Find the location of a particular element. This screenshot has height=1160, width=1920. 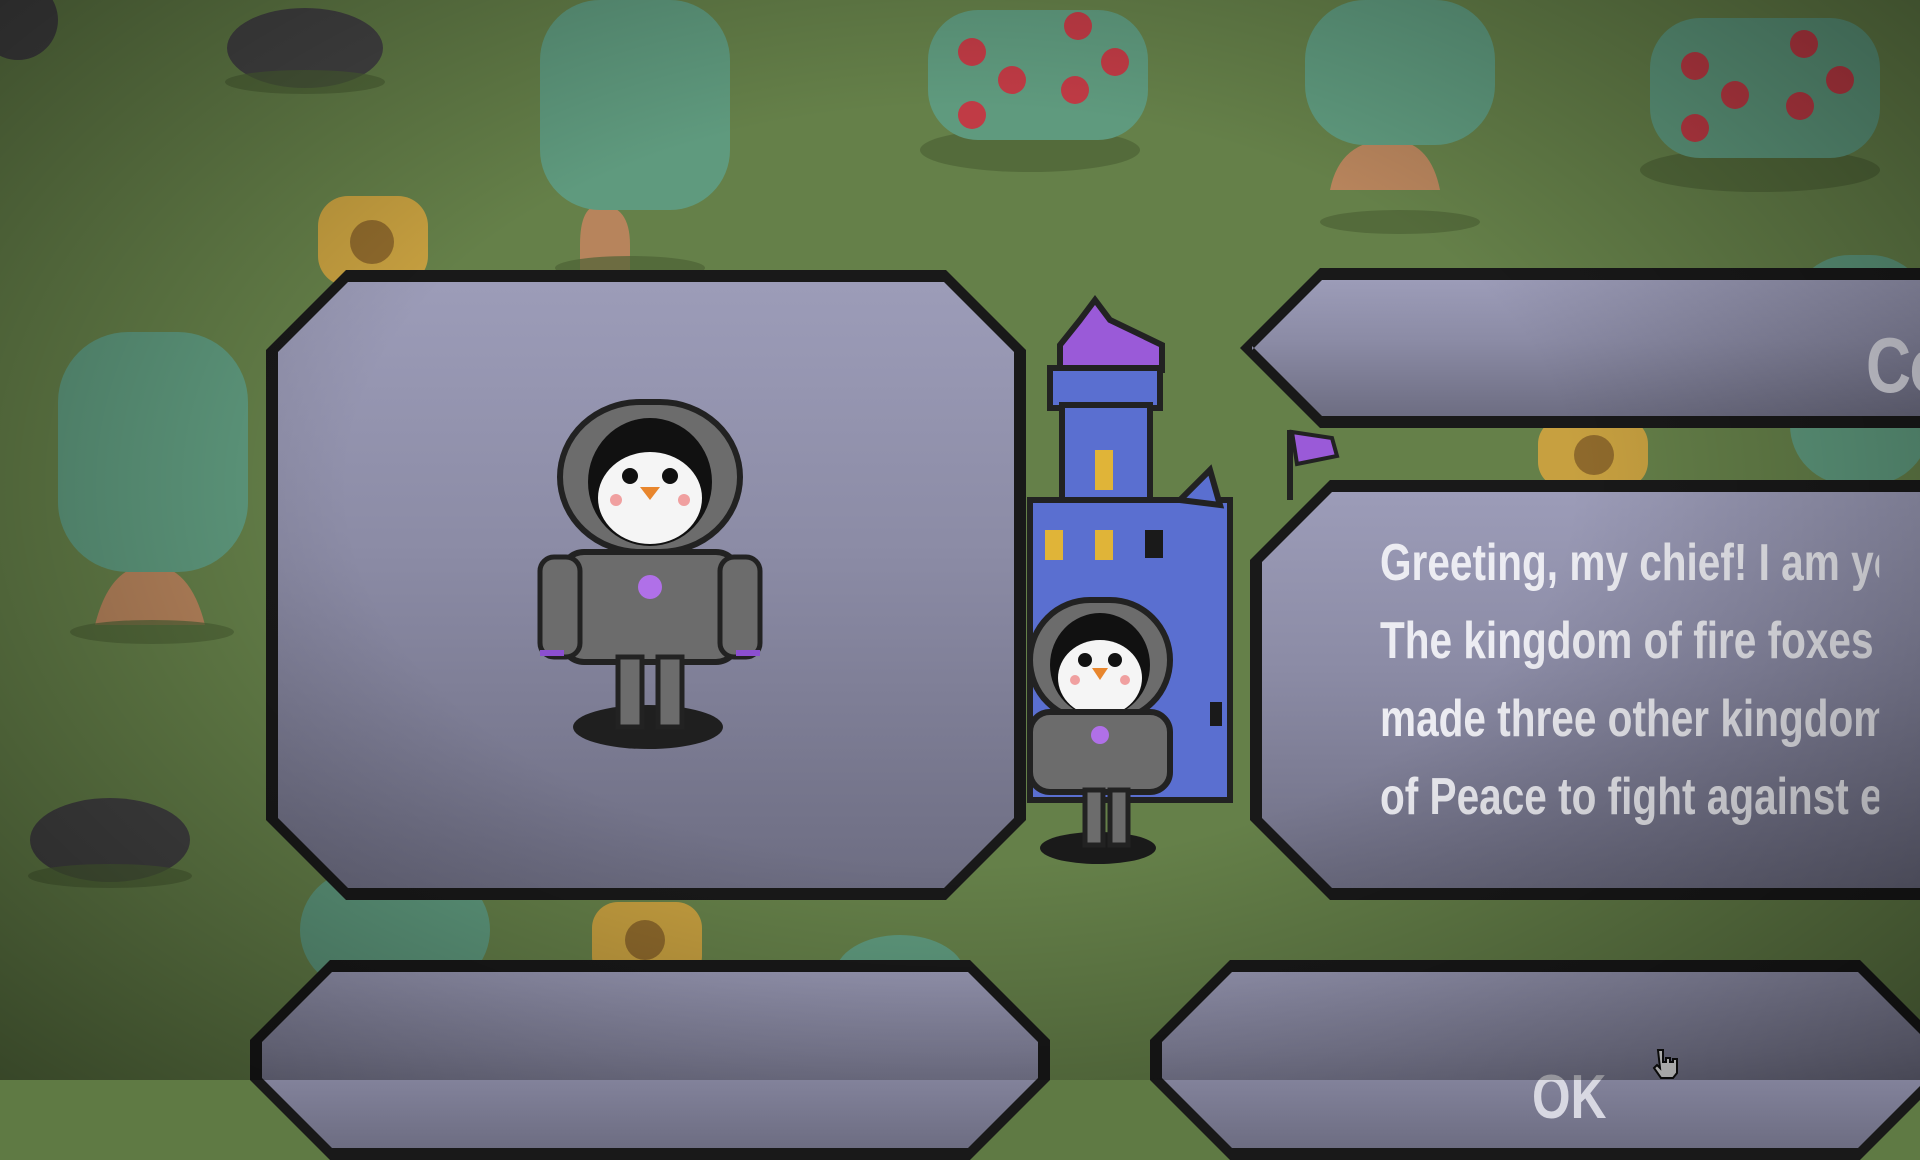

speaker-name-panel: Co is located at coordinates (1580, 348).